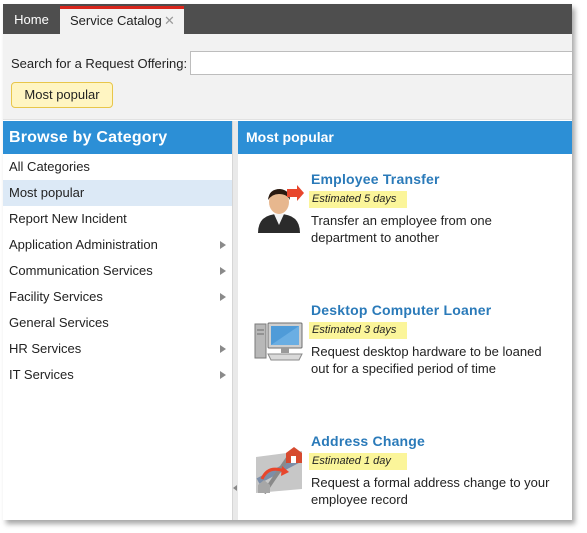 Image resolution: width=587 pixels, height=533 pixels. I want to click on category-label: Communication Services, so click(81, 270).